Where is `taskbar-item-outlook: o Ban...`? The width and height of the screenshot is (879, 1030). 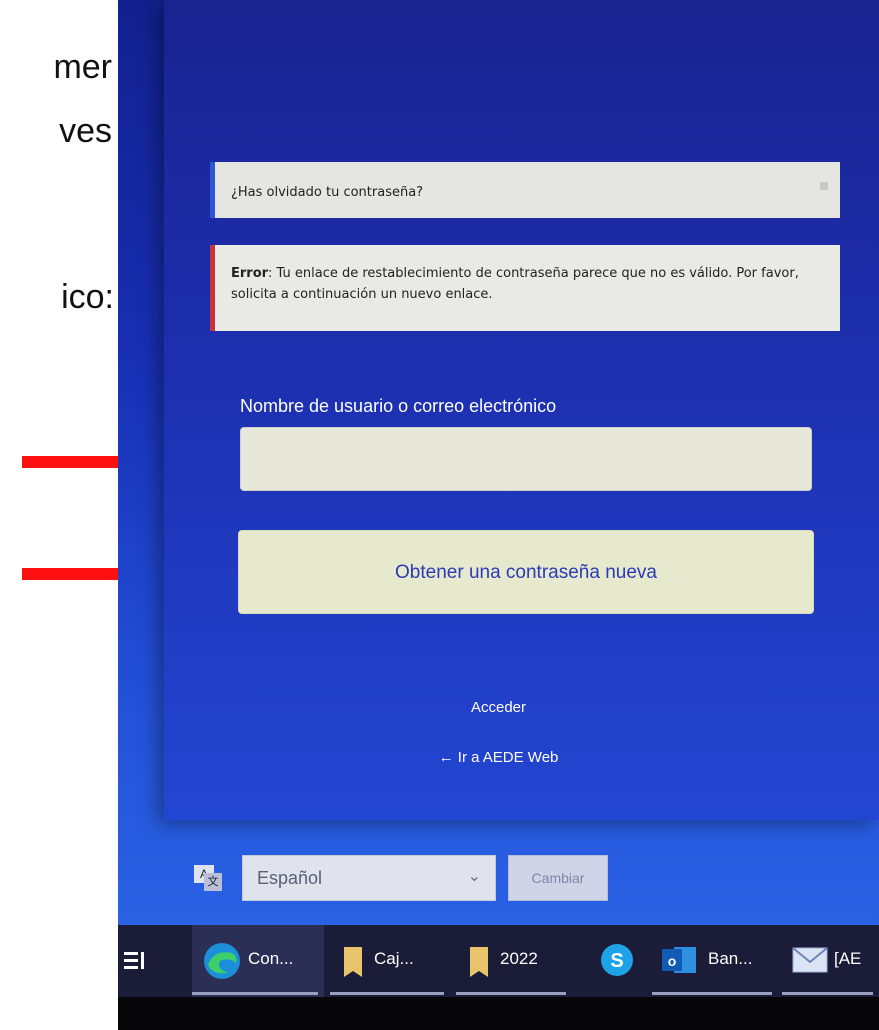
taskbar-item-outlook: o Ban... is located at coordinates (715, 961).